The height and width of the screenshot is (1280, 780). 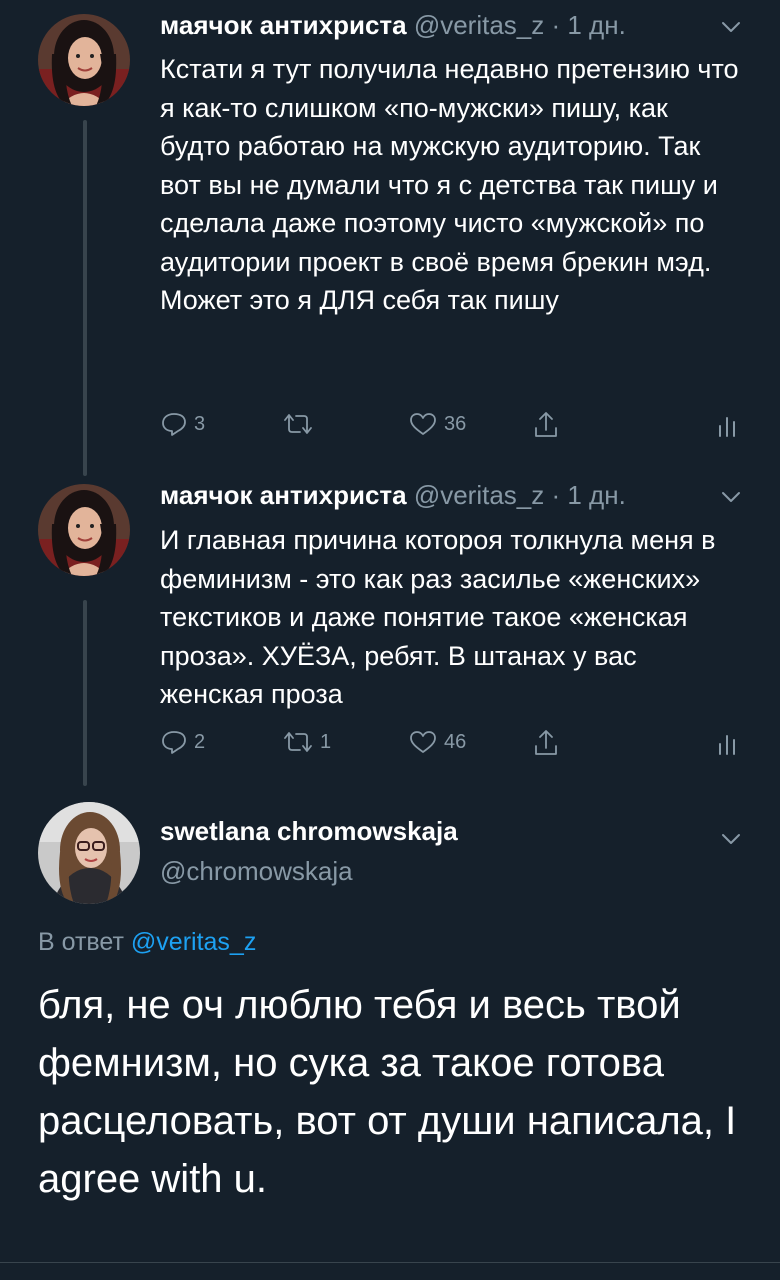 What do you see at coordinates (455, 423) in the screenshot?
I see `like-count: 36` at bounding box center [455, 423].